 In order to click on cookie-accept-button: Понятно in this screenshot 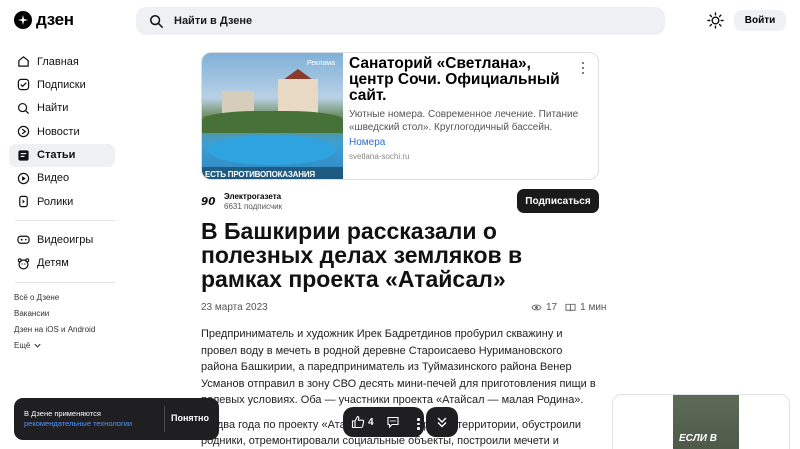, I will do `click(190, 418)`.